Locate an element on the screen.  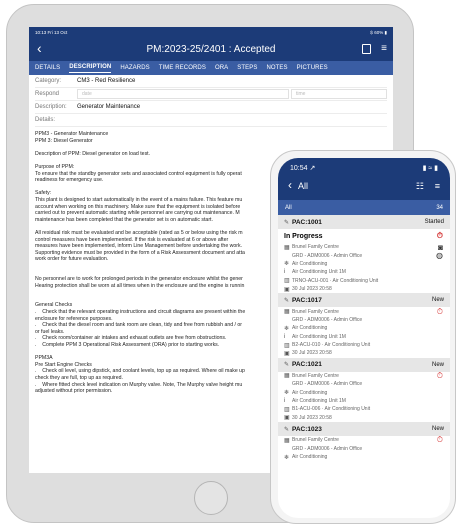
list-item-location: GRD - ADM0006 - Admin Office ◍ is located at coordinates (364, 255).